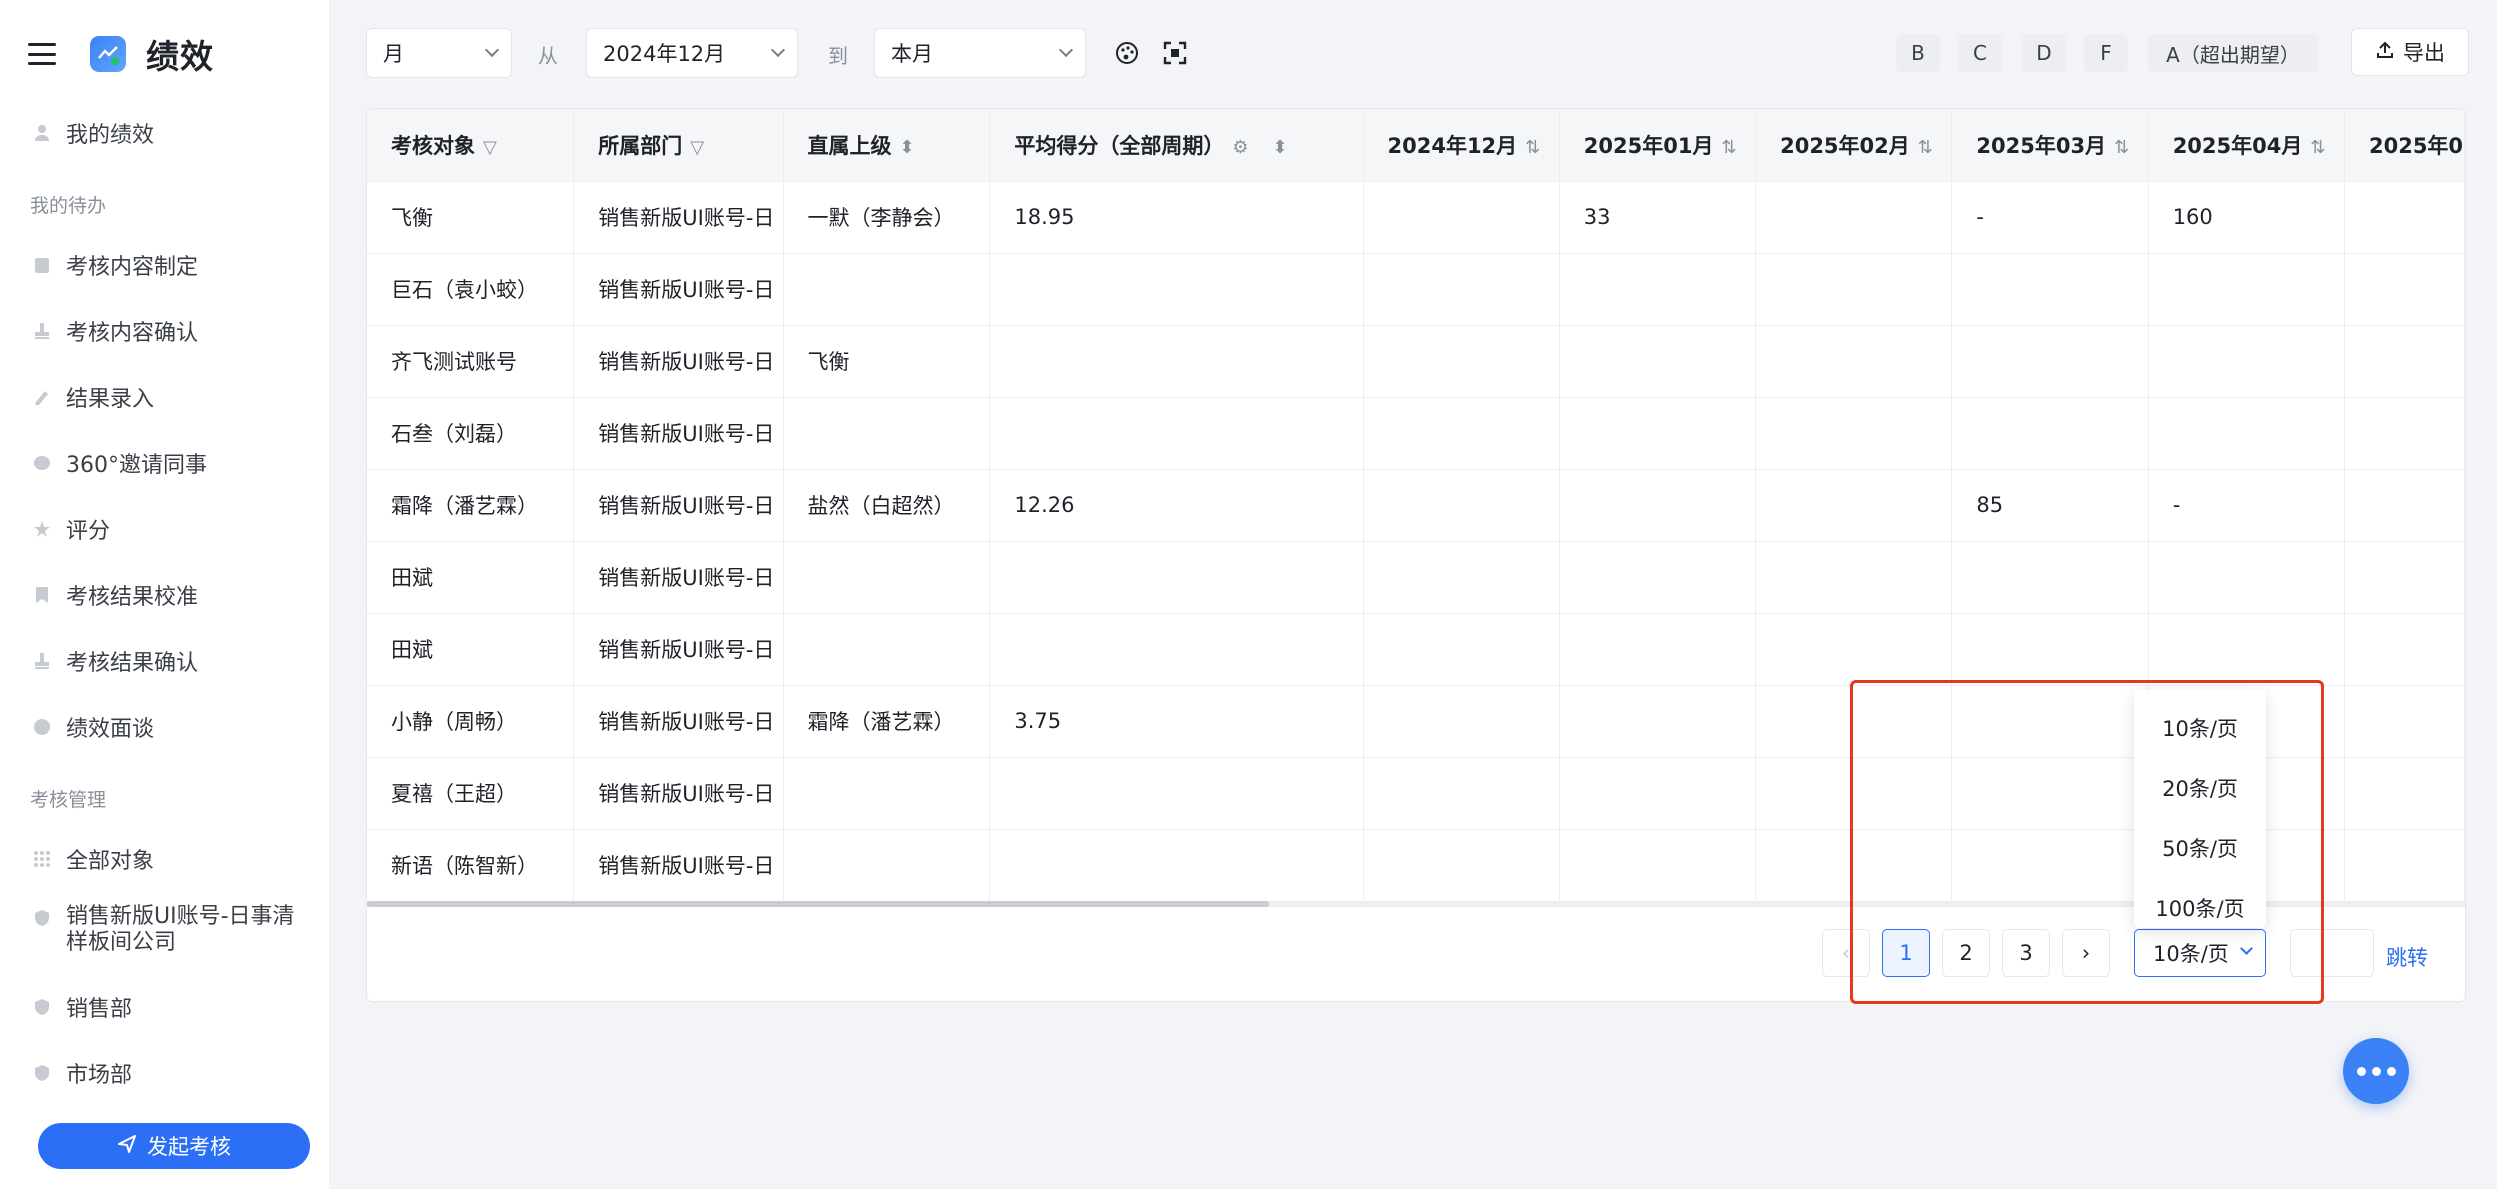  Describe the element at coordinates (1127, 53) in the screenshot. I see `palette-icon` at that location.